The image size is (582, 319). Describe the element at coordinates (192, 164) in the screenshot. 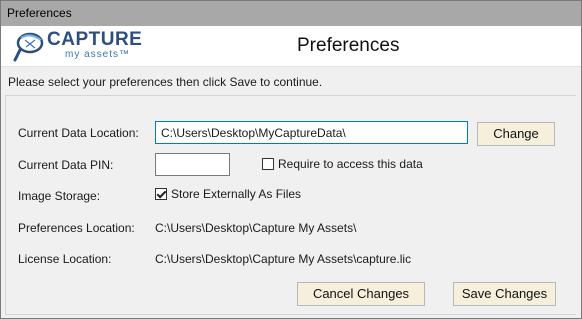

I see `pin-field` at that location.